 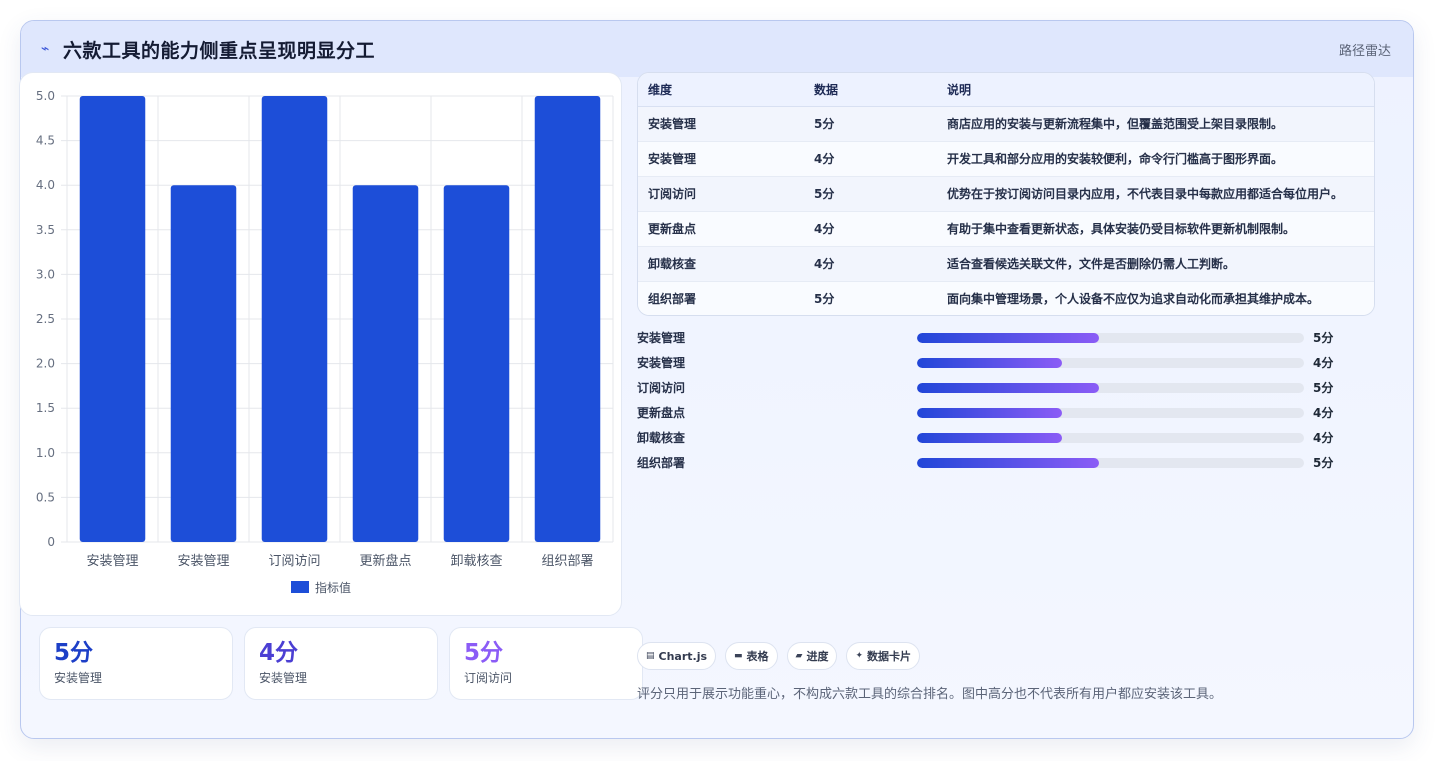 I want to click on progress-label: 订阅访问, so click(x=661, y=388).